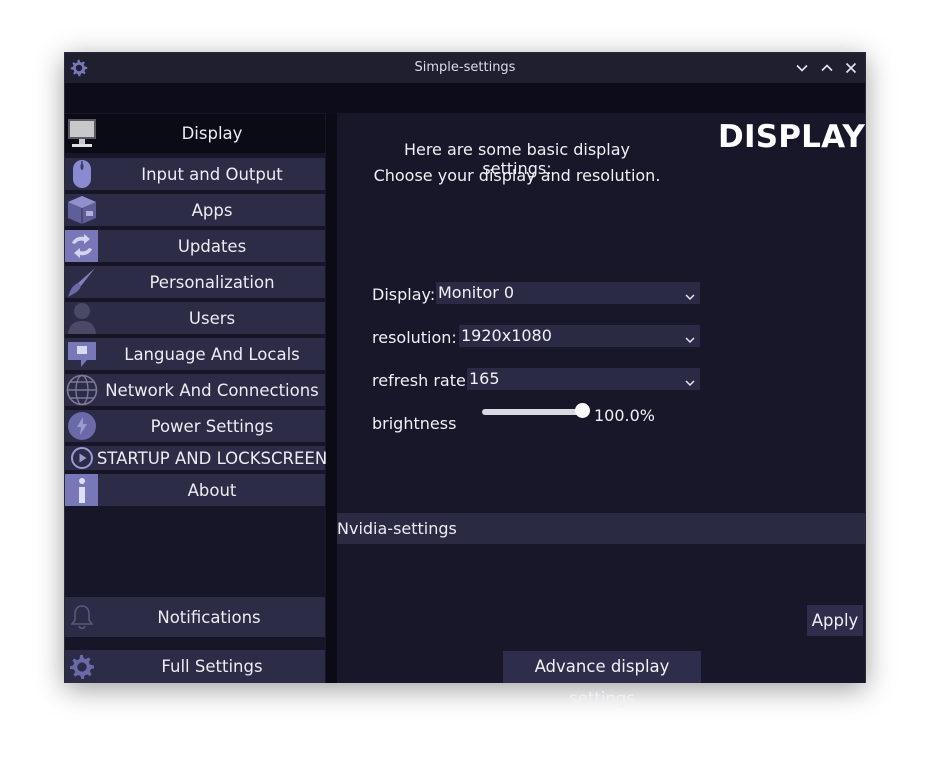 The width and height of the screenshot is (930, 759). I want to click on sidebar-item-label: STARTUP AND LOCKSCREEN, so click(212, 458).